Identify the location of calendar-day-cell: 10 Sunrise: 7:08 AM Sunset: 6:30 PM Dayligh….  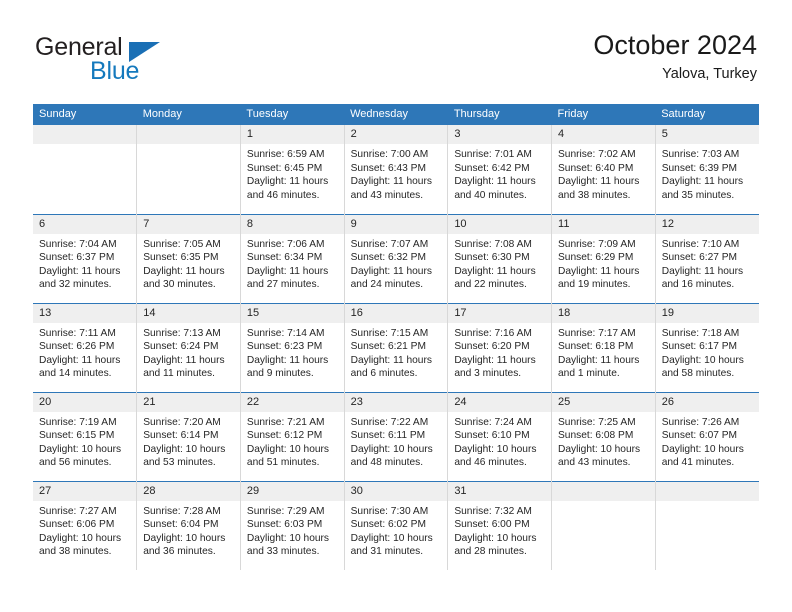
(500, 258).